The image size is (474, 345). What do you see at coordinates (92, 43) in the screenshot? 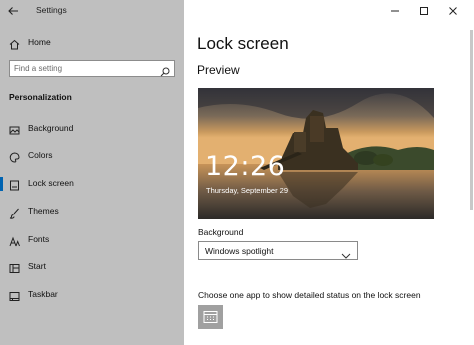
I see `sidebar-item-home: Home` at bounding box center [92, 43].